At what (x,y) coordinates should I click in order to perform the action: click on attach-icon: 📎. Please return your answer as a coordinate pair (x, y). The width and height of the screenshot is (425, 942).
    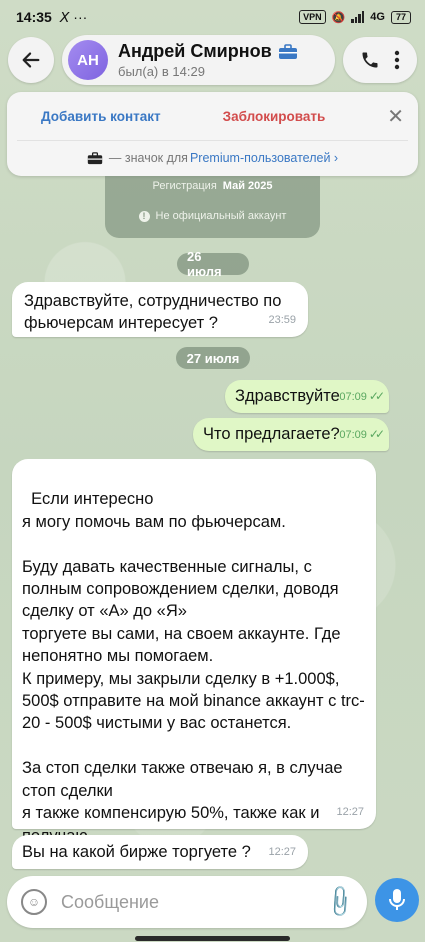
    Looking at the image, I should click on (339, 902).